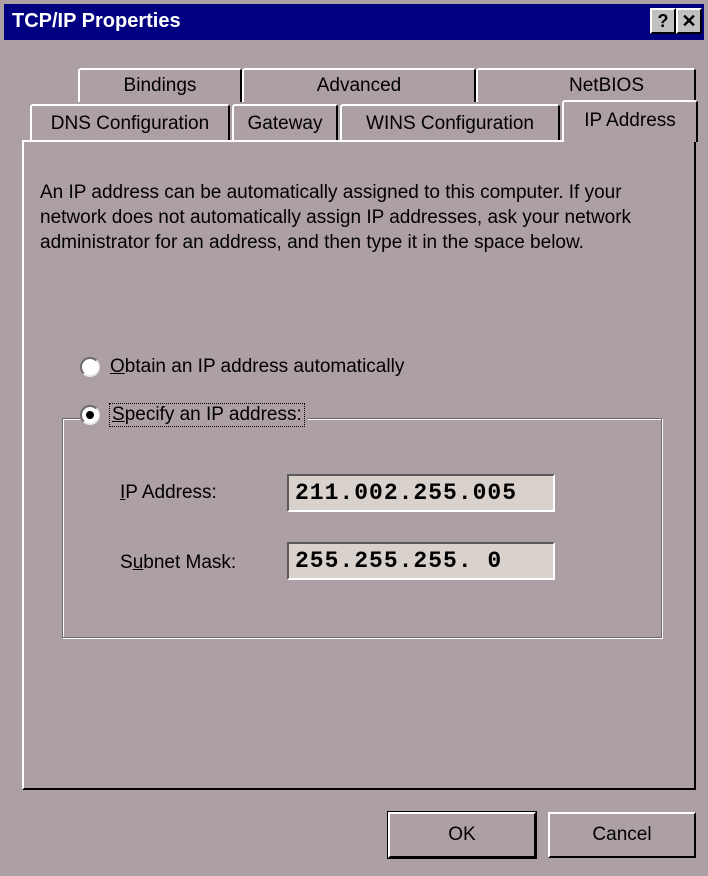 This screenshot has width=708, height=876. I want to click on tab-bindings: Bindings, so click(160, 85).